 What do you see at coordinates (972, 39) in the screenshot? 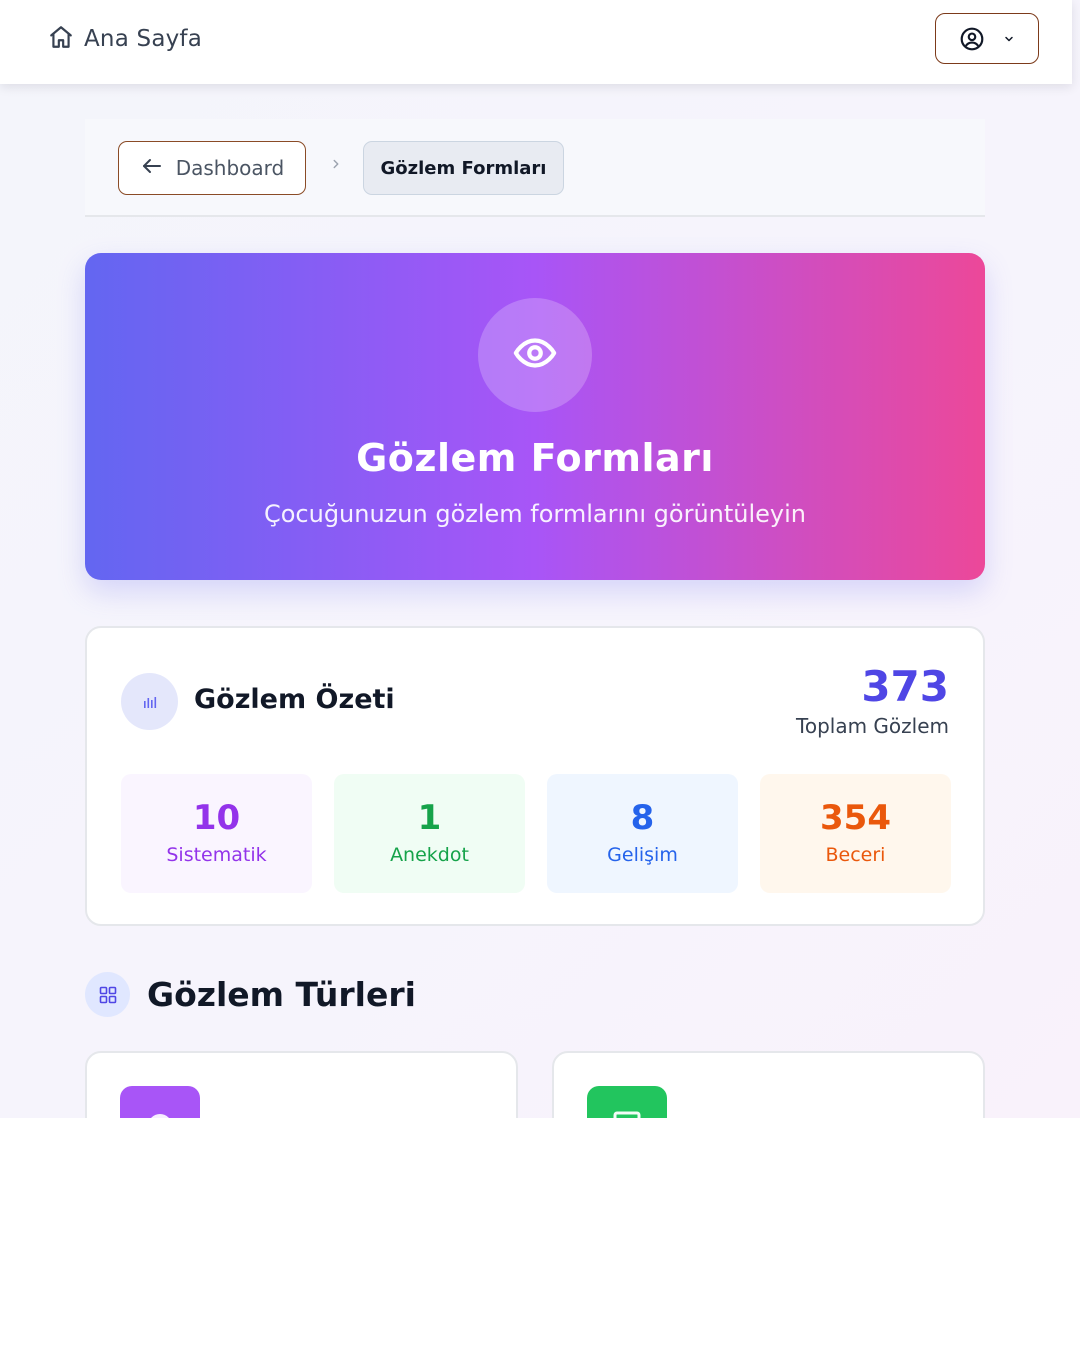
I see `user-circle-icon` at bounding box center [972, 39].